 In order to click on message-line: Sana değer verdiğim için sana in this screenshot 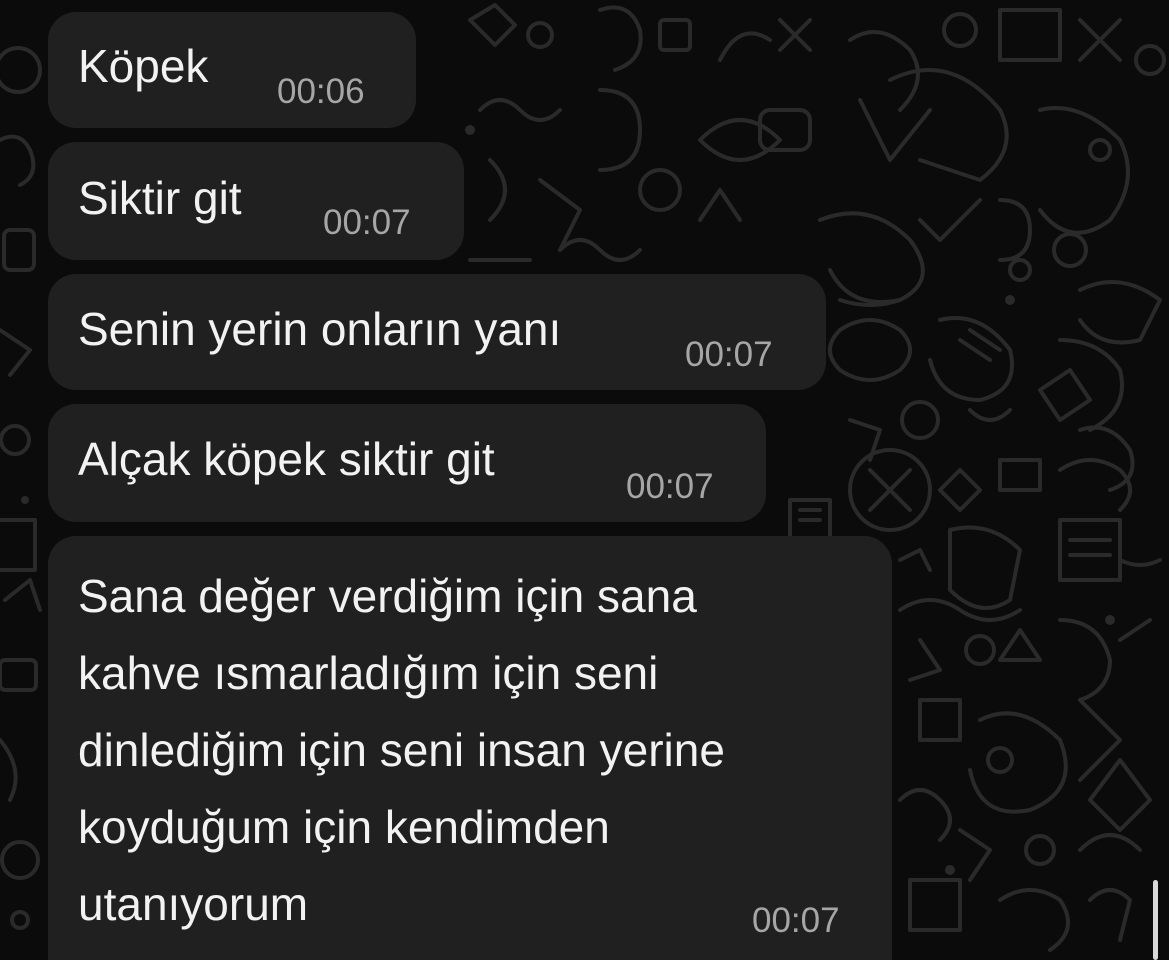, I will do `click(387, 596)`.